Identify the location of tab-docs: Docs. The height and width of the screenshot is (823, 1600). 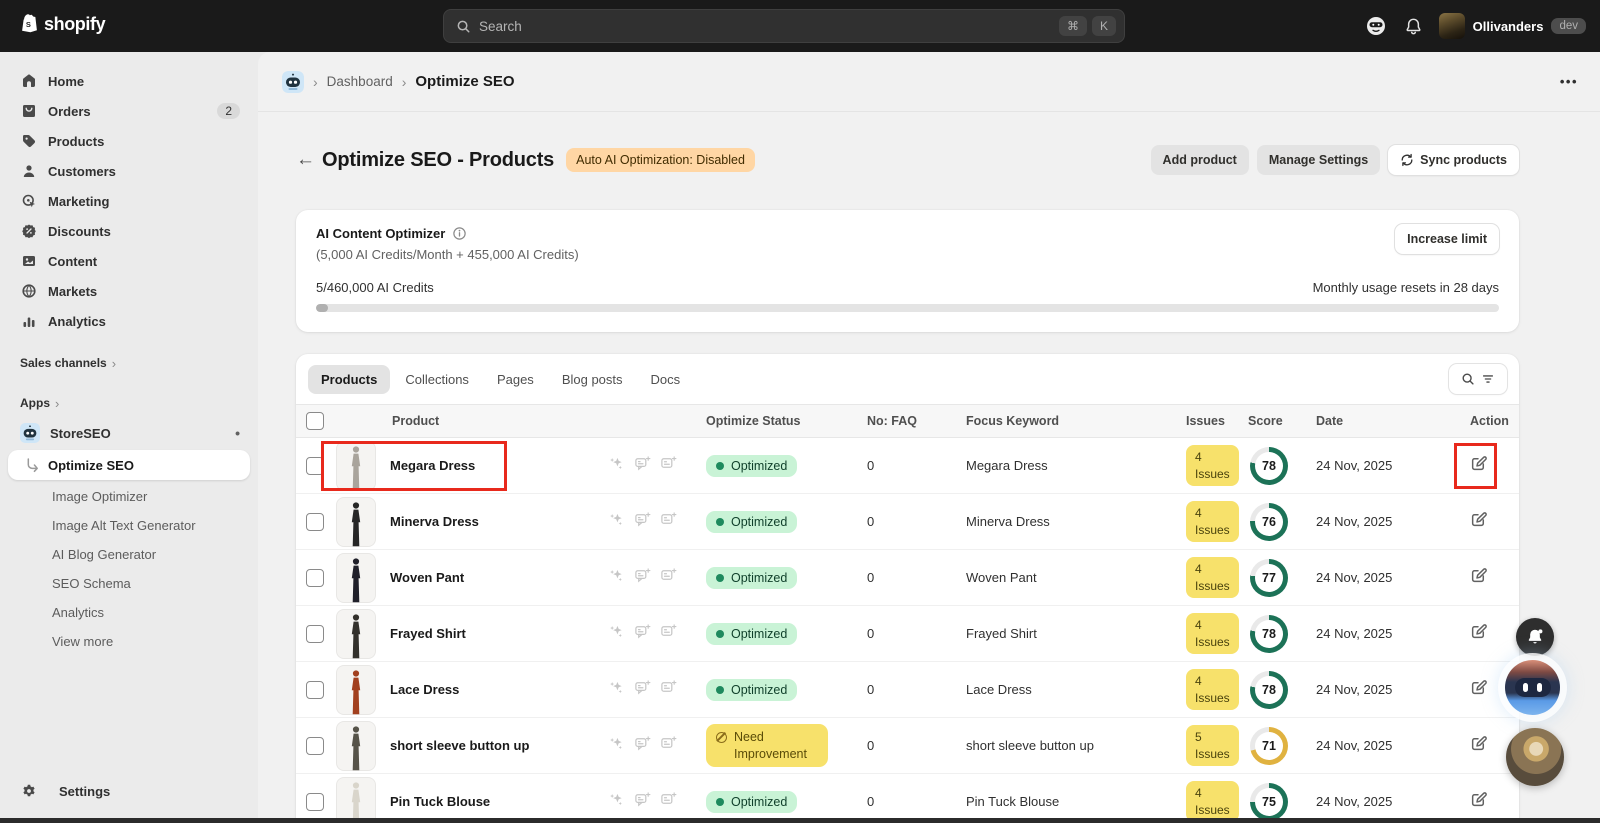
(666, 379).